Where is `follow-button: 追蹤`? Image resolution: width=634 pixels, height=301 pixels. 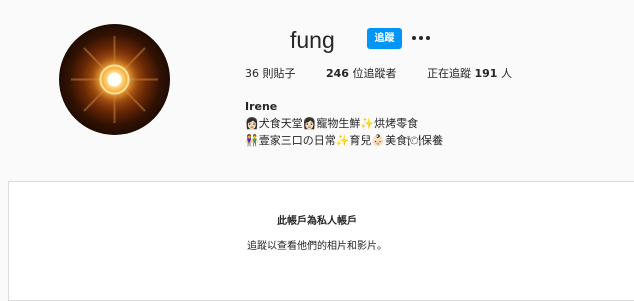
follow-button: 追蹤 is located at coordinates (384, 38).